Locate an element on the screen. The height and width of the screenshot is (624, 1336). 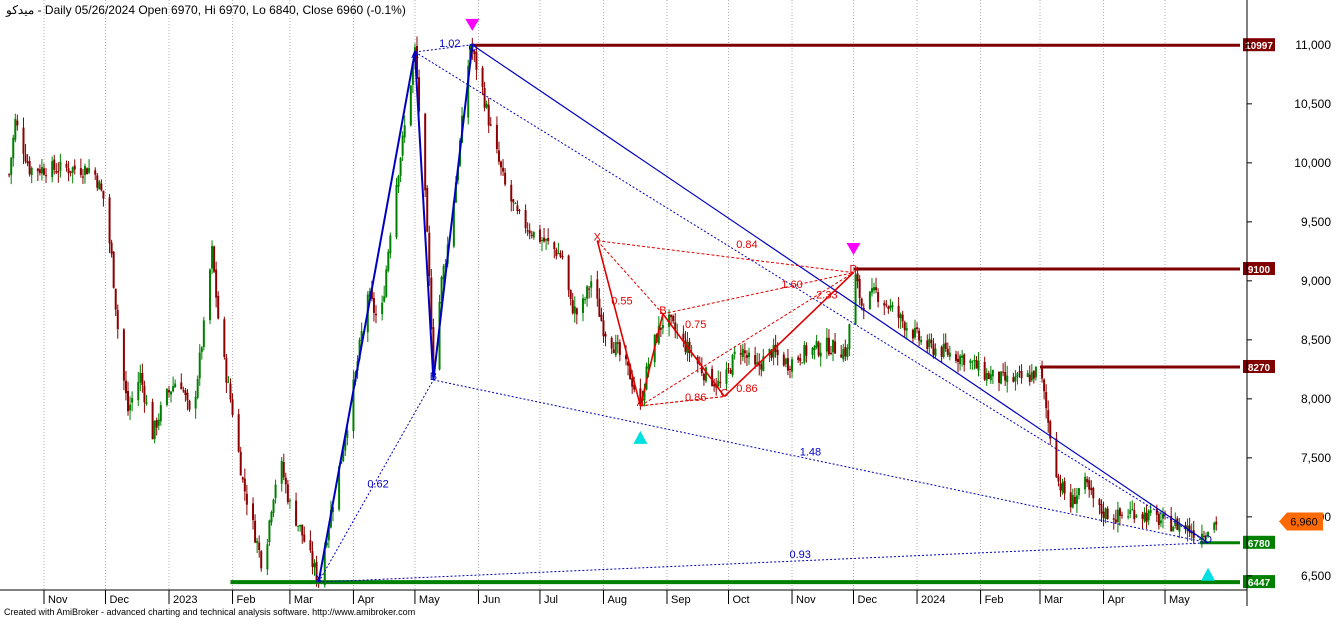
pattern-red-ratio-label: 1.60 is located at coordinates (791, 285).